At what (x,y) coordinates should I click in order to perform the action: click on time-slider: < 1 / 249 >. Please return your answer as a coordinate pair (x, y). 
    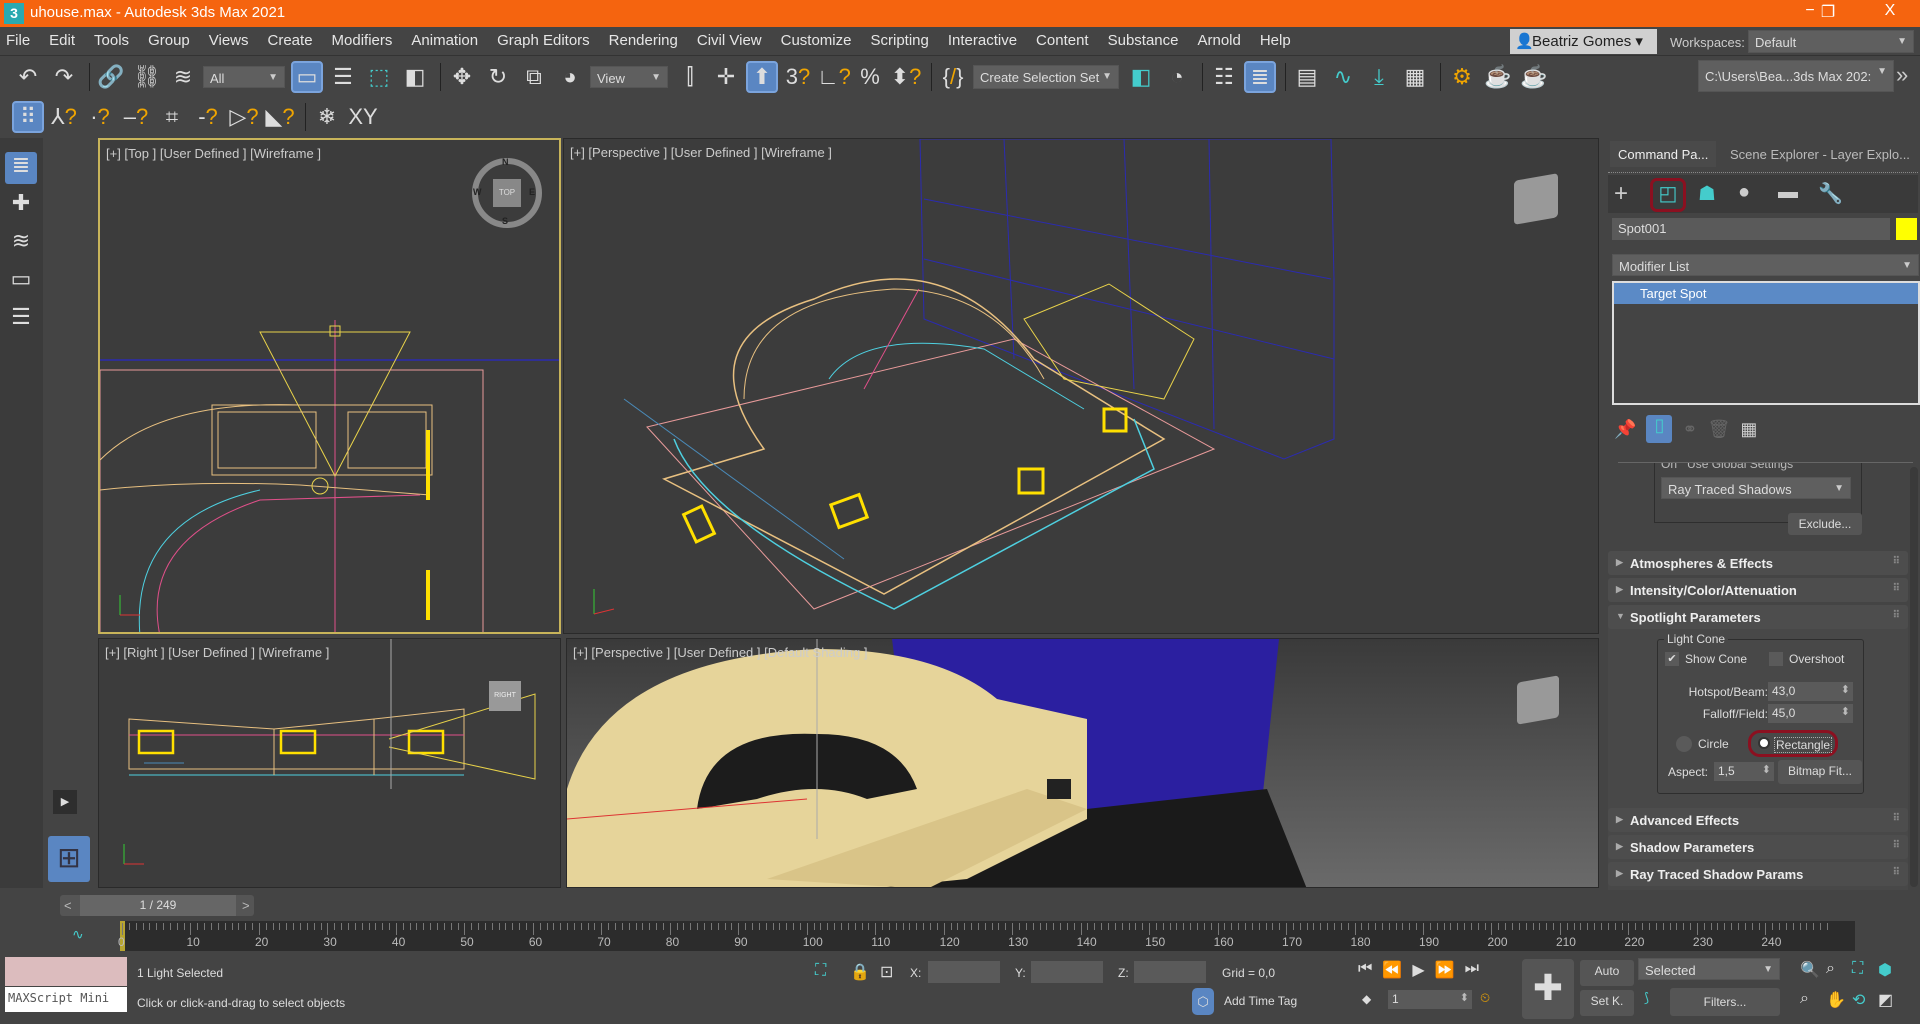
    Looking at the image, I should click on (157, 905).